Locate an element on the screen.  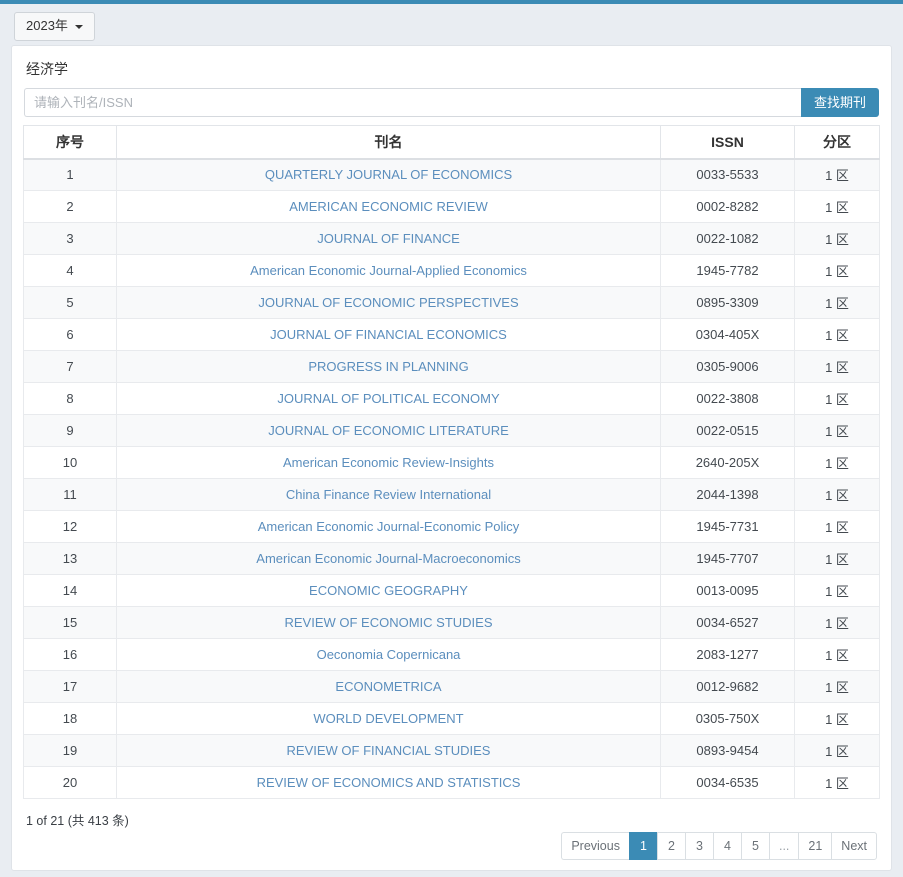
pagination-next: Next is located at coordinates (854, 846).